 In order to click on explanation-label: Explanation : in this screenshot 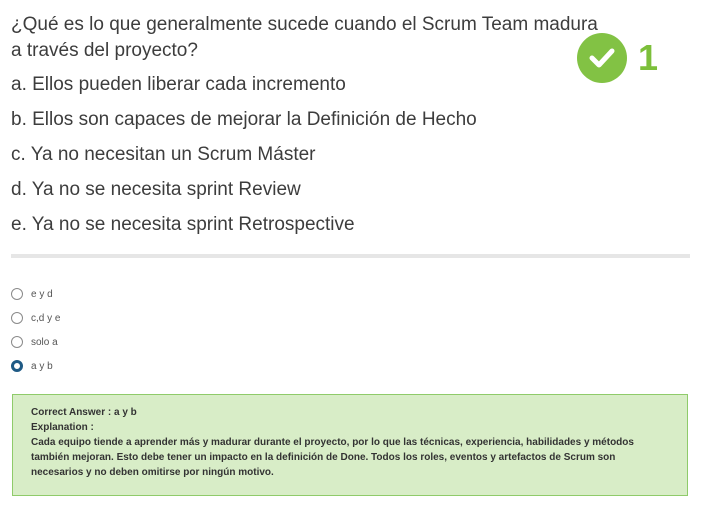, I will do `click(62, 427)`.